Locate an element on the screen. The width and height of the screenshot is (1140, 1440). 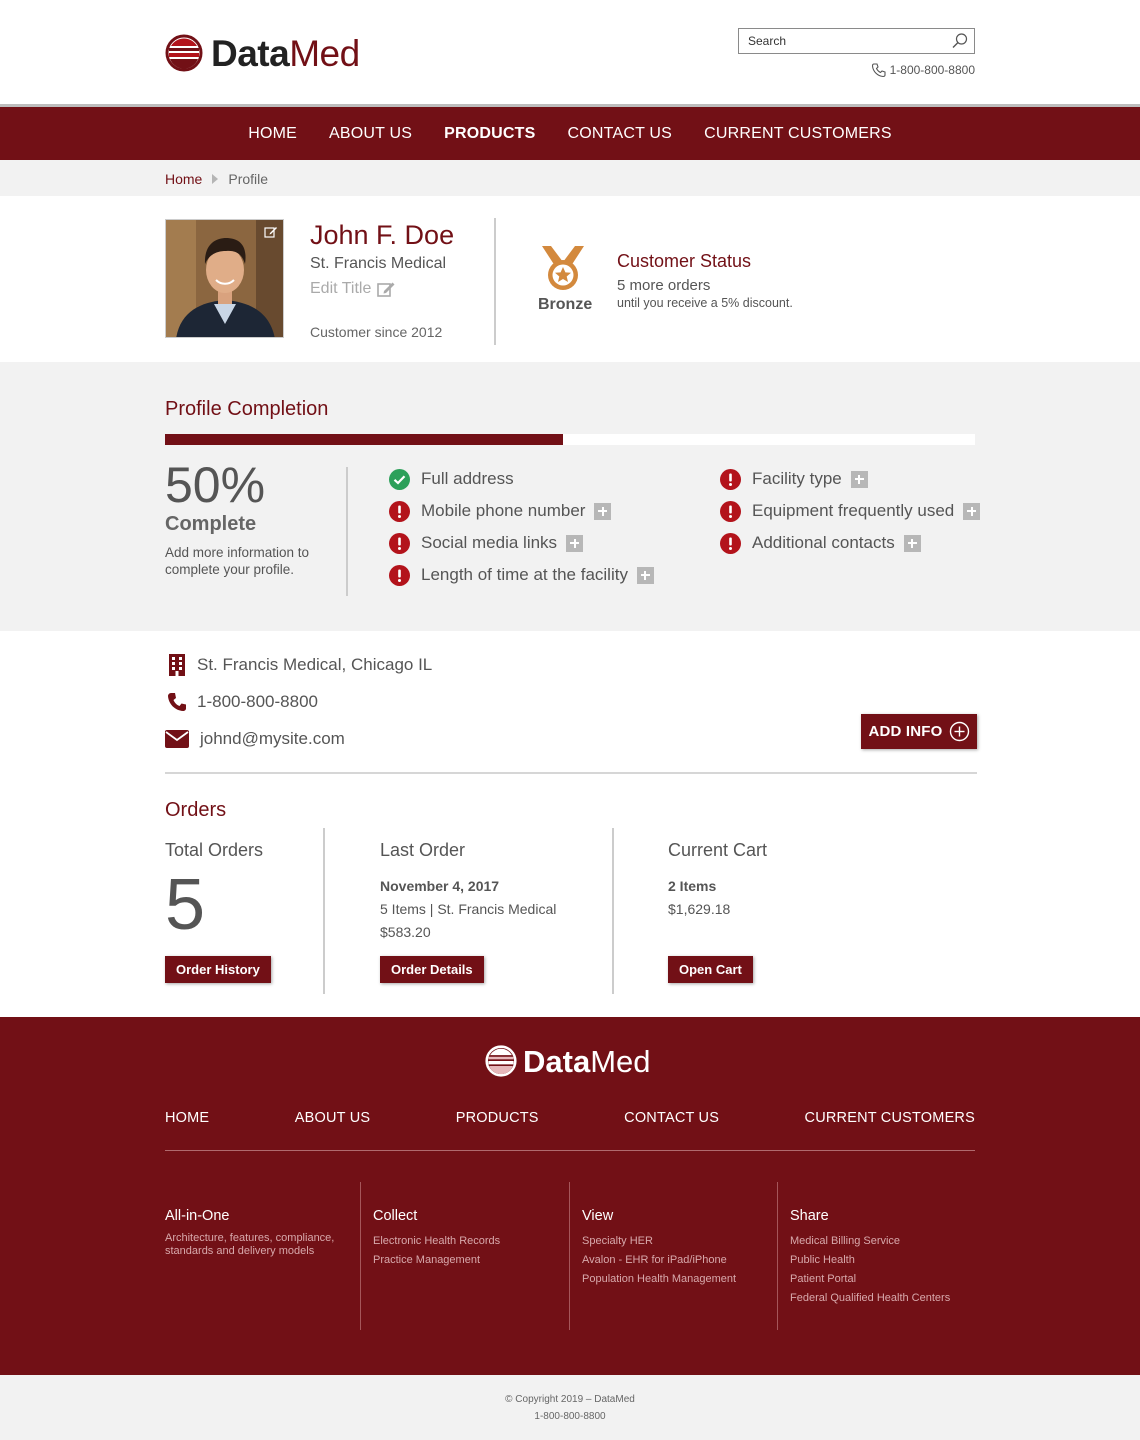
footer-link: Population Health Management is located at coordinates (659, 1279).